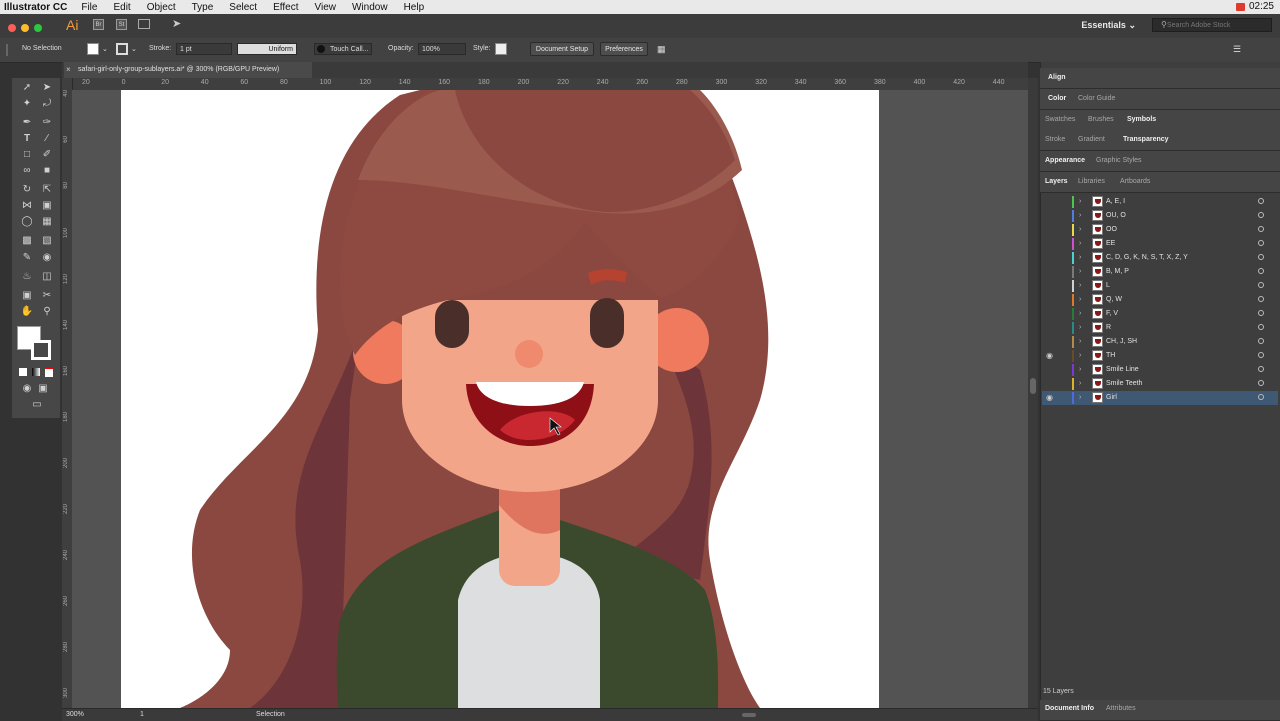  Describe the element at coordinates (325, 7) in the screenshot. I see `menu-view: View` at that location.